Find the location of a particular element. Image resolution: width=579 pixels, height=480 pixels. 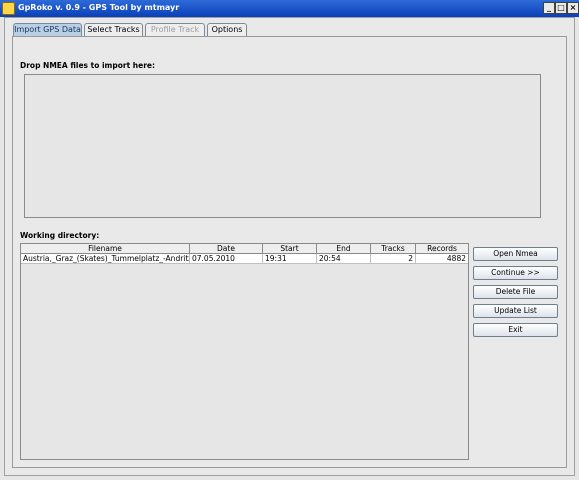

column-header-tracks: Tracks is located at coordinates (393, 249).